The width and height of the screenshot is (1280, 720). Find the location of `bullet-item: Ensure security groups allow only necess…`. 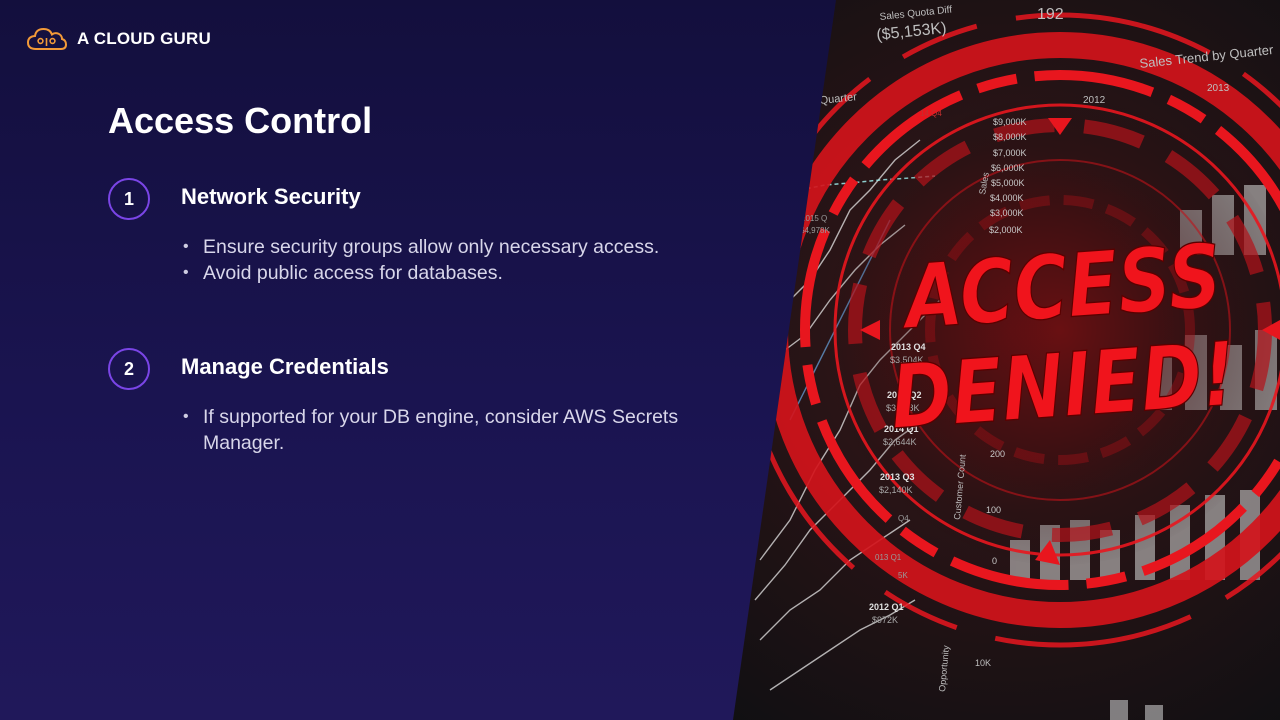

bullet-item: Ensure security groups allow only necess… is located at coordinates (441, 247).